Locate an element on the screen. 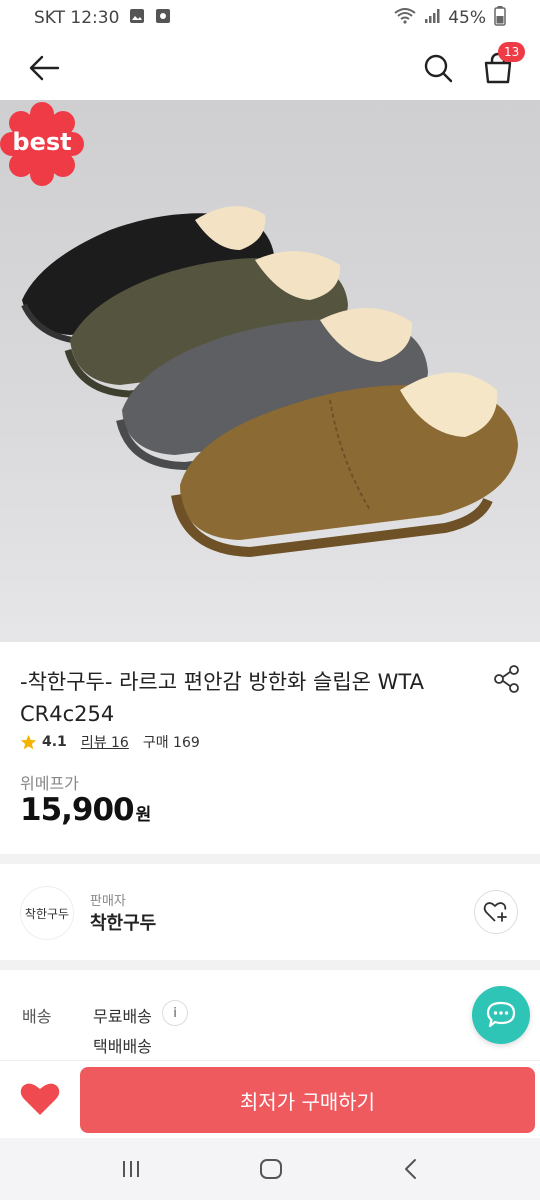  shipping-info-button: i is located at coordinates (175, 1013).